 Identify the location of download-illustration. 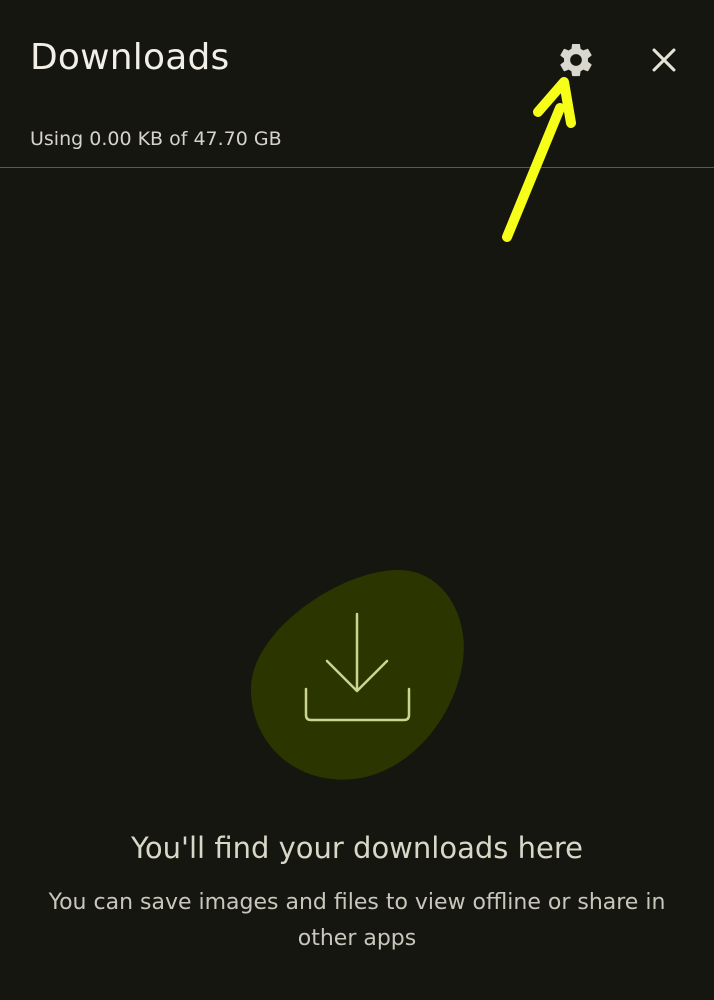
(358, 673).